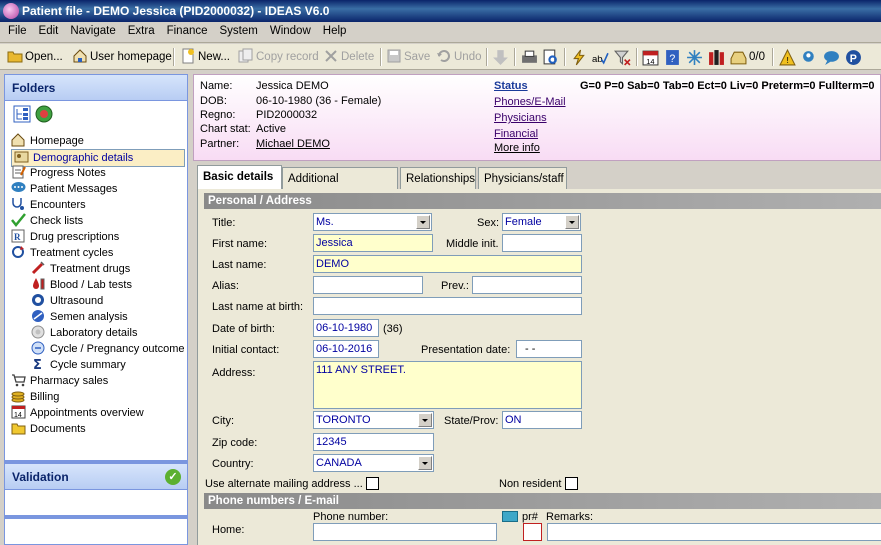 The width and height of the screenshot is (881, 545). What do you see at coordinates (47, 221) in the screenshot?
I see `folder-item-check-lists: Check lists` at bounding box center [47, 221].